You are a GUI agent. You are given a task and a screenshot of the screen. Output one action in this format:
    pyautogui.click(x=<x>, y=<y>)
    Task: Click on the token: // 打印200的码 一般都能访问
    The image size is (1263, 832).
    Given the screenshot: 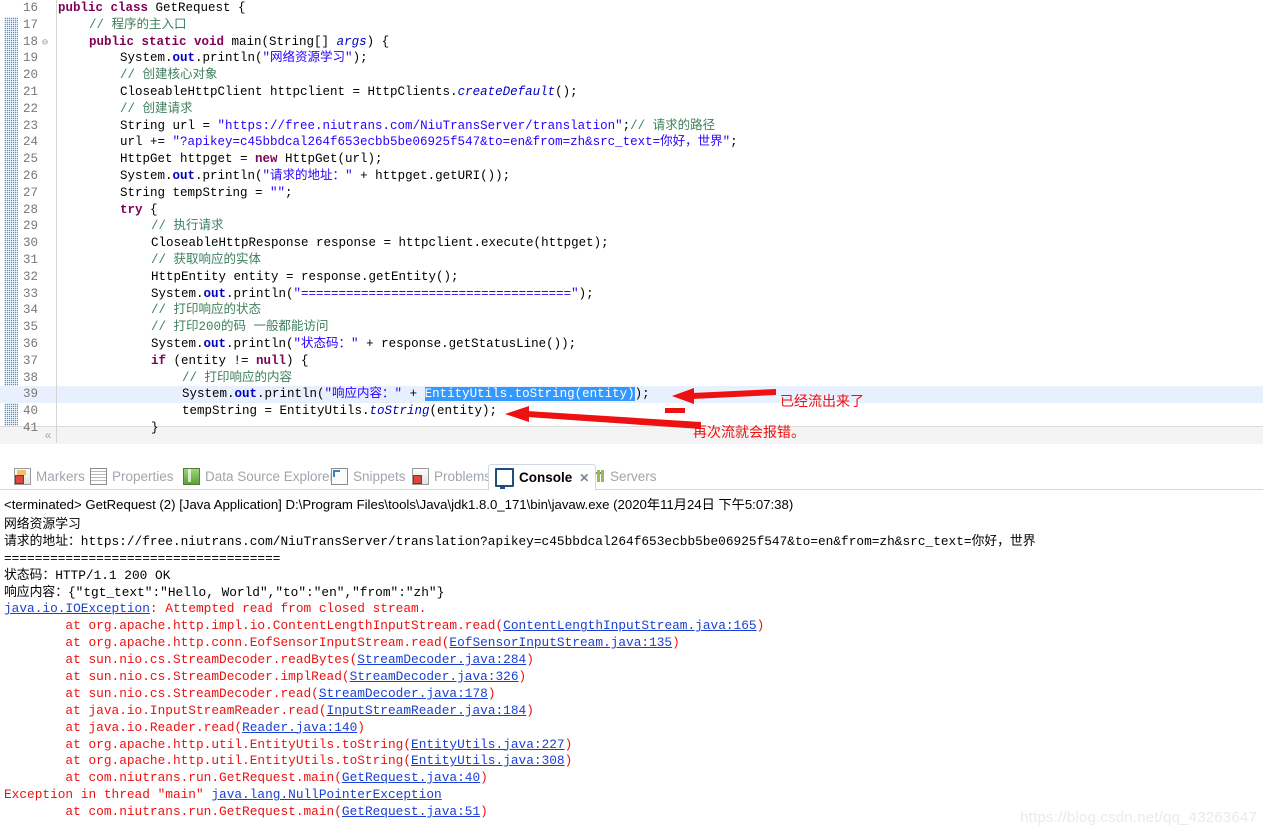 What is the action you would take?
    pyautogui.click(x=240, y=327)
    